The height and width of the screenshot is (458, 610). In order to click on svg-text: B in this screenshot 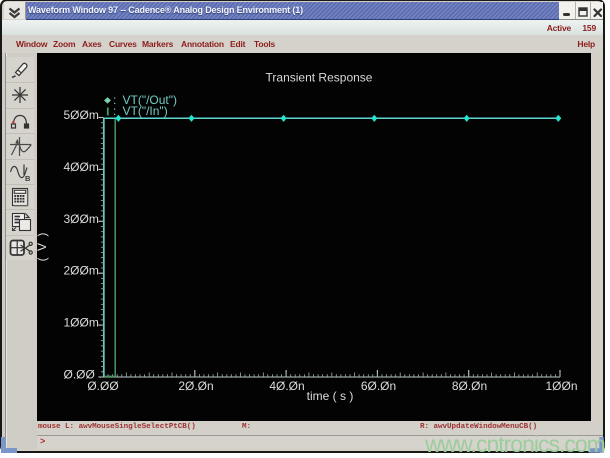, I will do `click(28, 178)`.